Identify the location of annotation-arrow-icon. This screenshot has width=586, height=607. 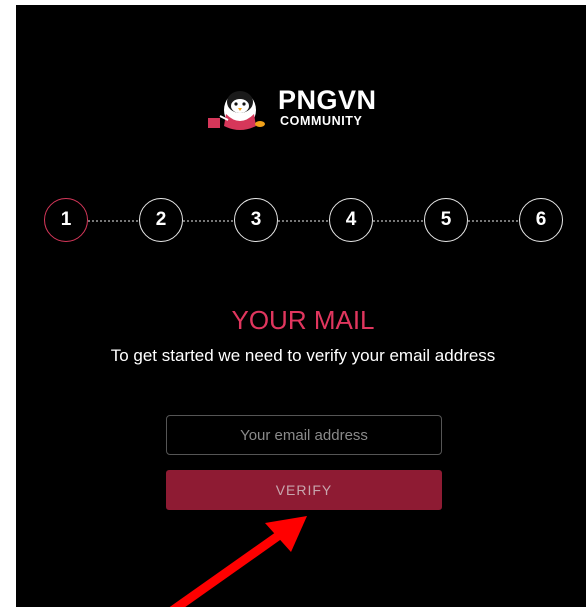
(238, 561).